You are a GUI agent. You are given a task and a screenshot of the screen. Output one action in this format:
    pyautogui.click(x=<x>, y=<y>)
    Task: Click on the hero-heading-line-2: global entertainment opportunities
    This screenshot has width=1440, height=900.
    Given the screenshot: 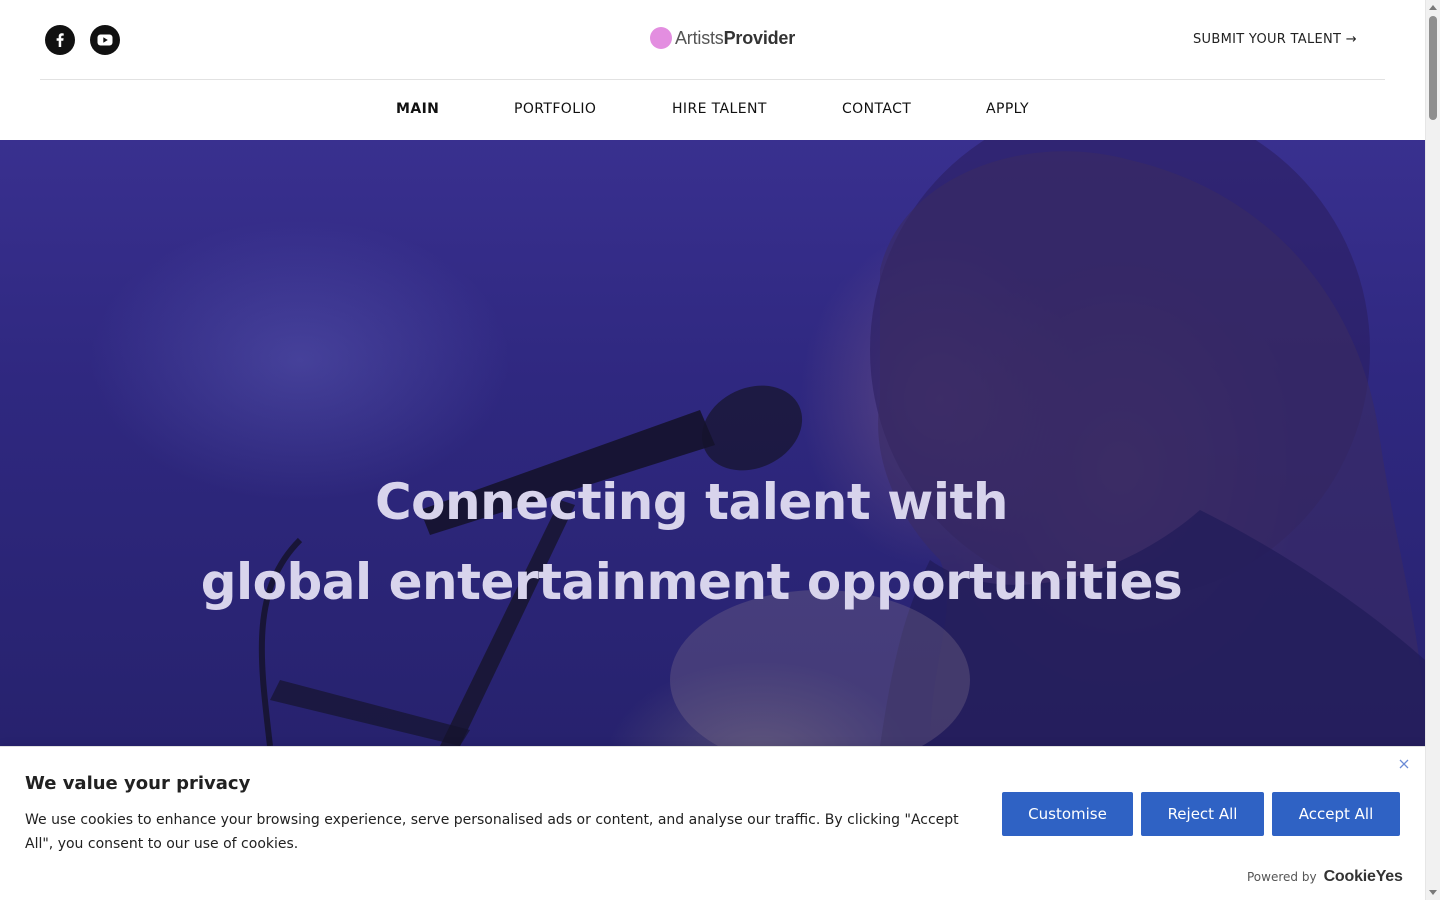 What is the action you would take?
    pyautogui.click(x=691, y=582)
    